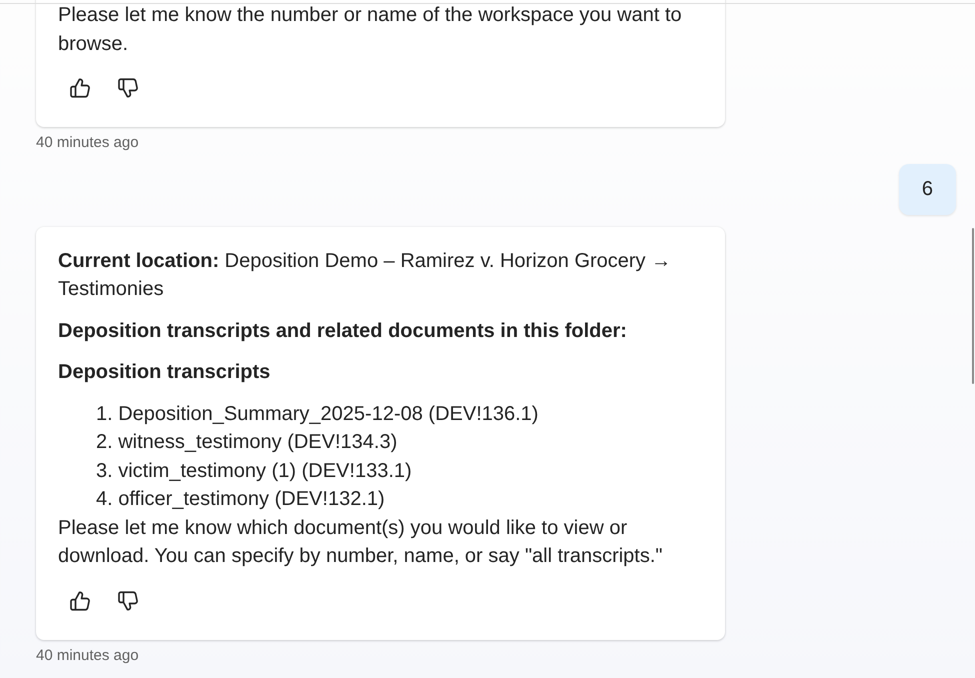 Image resolution: width=975 pixels, height=678 pixels. Describe the element at coordinates (247, 442) in the screenshot. I see `list-item: 2. witness_testimony (DEV!134.3)` at that location.